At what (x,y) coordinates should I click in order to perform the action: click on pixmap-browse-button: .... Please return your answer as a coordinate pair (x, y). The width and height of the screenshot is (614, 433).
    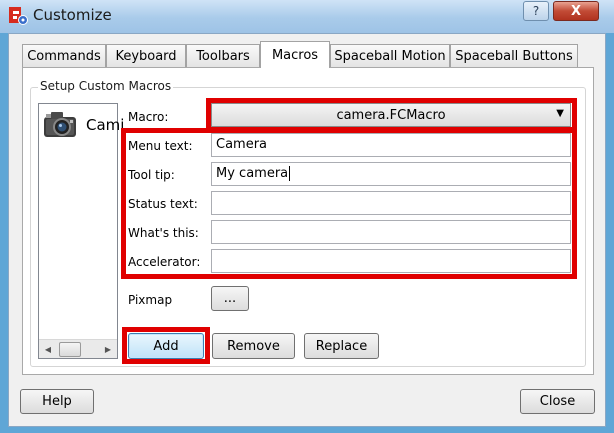
    Looking at the image, I should click on (230, 298).